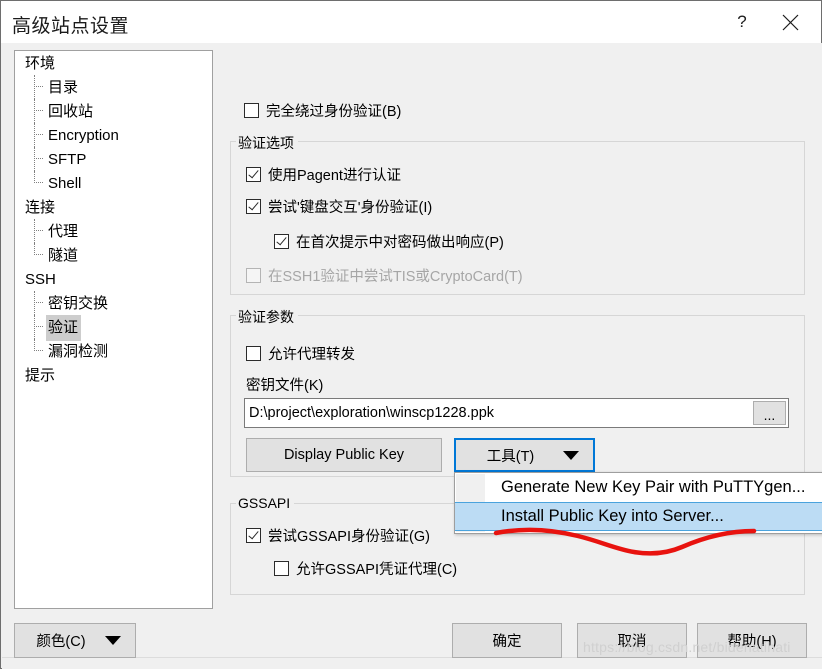 The image size is (822, 669). I want to click on tree-item: 目录, so click(113, 87).